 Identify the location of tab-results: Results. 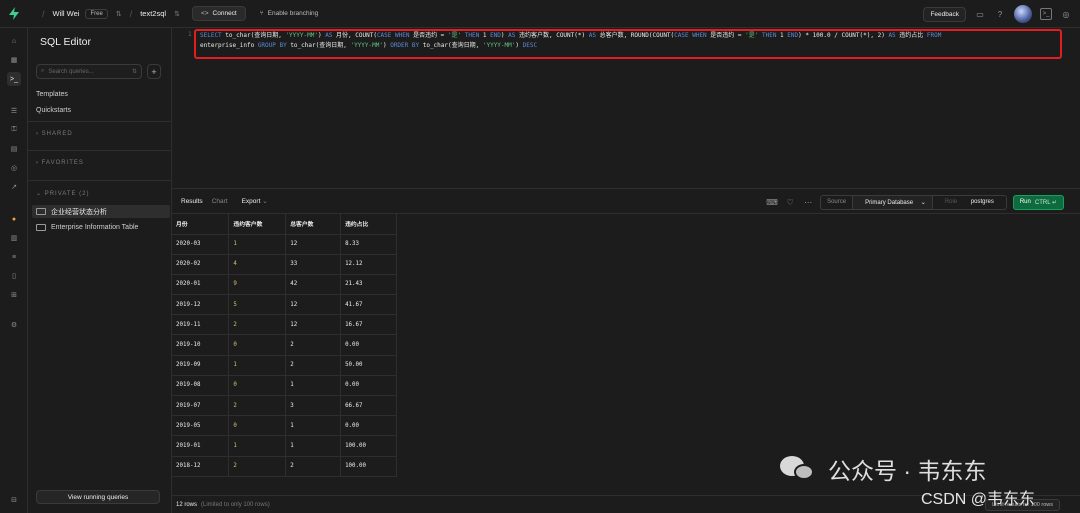
(192, 201).